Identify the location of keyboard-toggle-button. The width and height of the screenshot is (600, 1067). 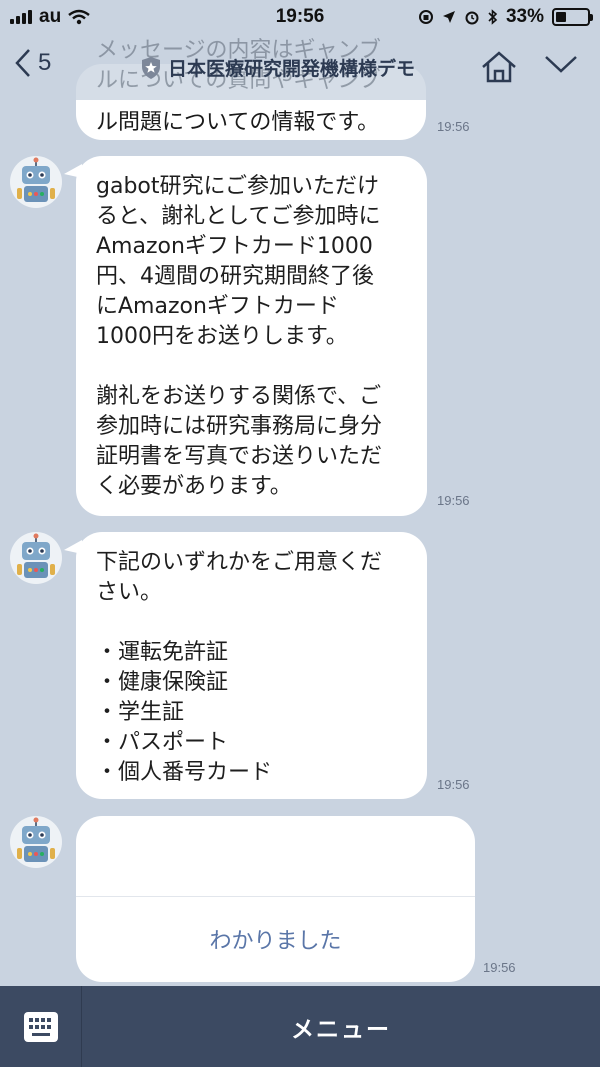
(41, 1026).